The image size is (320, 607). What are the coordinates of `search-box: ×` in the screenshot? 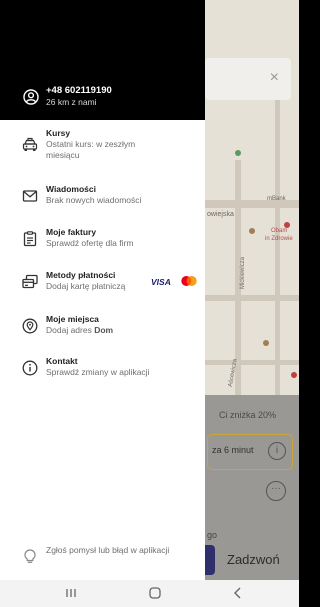 It's located at (248, 79).